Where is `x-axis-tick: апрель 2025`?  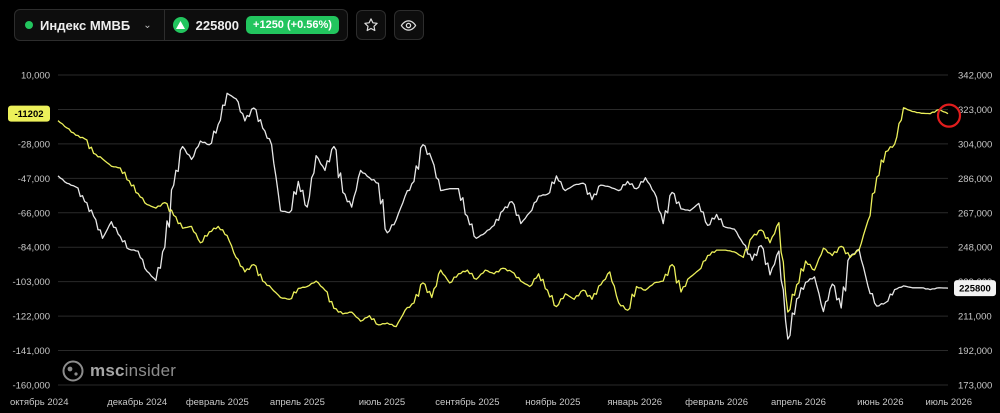 x-axis-tick: апрель 2025 is located at coordinates (297, 402).